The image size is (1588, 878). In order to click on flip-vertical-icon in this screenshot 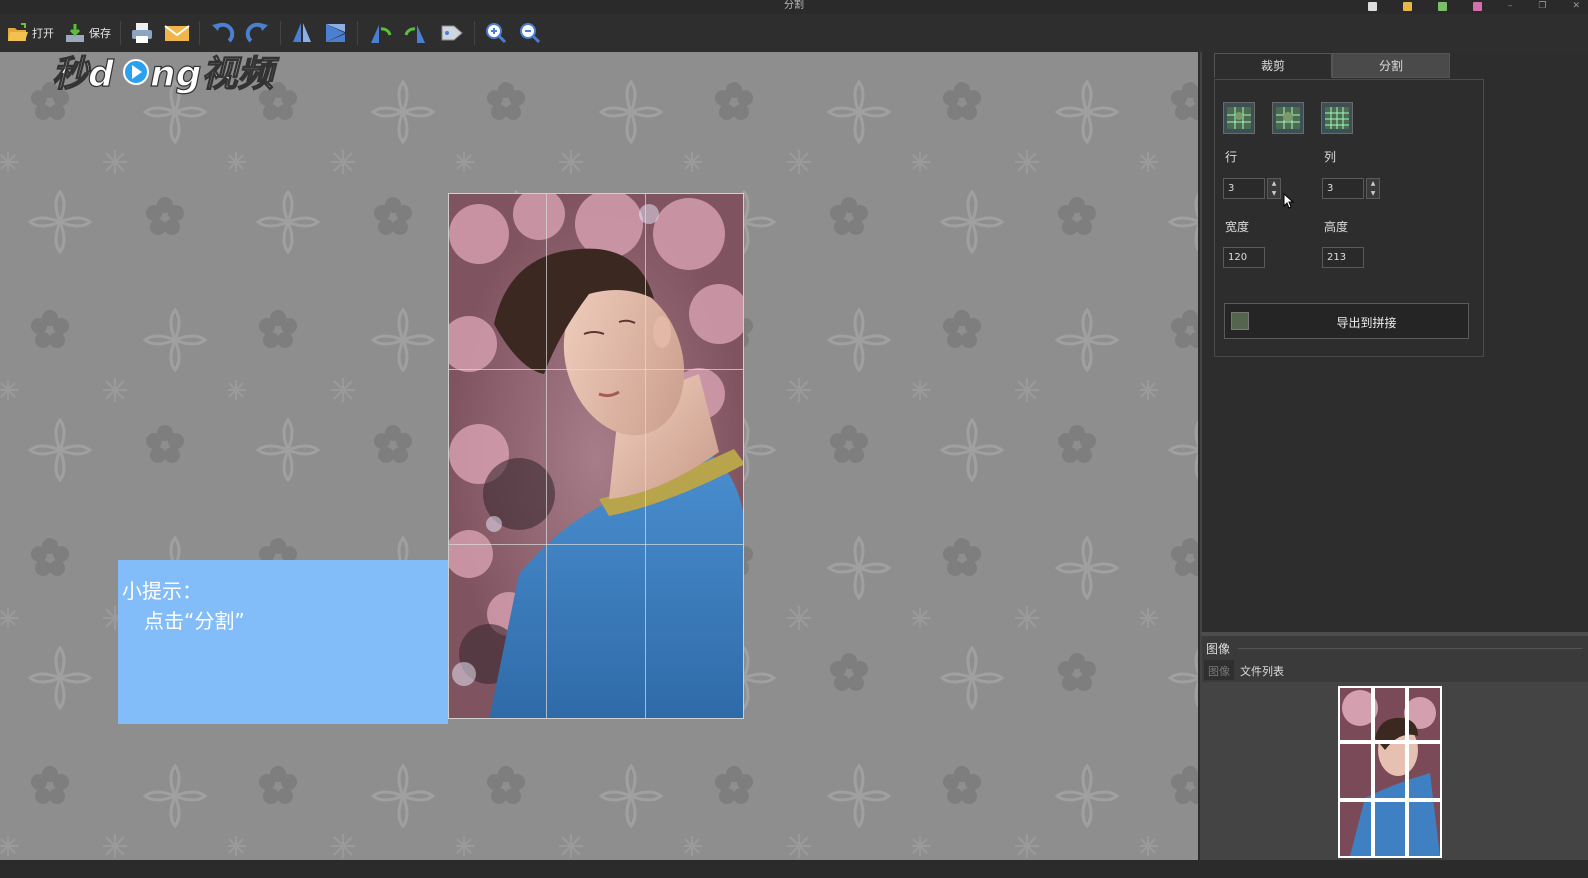, I will do `click(302, 32)`.